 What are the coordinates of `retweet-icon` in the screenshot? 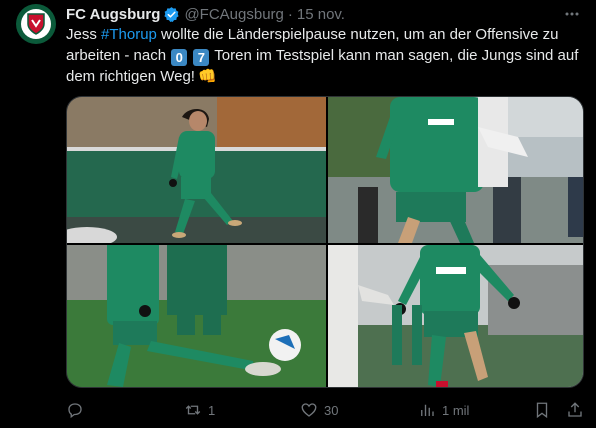 It's located at (193, 410).